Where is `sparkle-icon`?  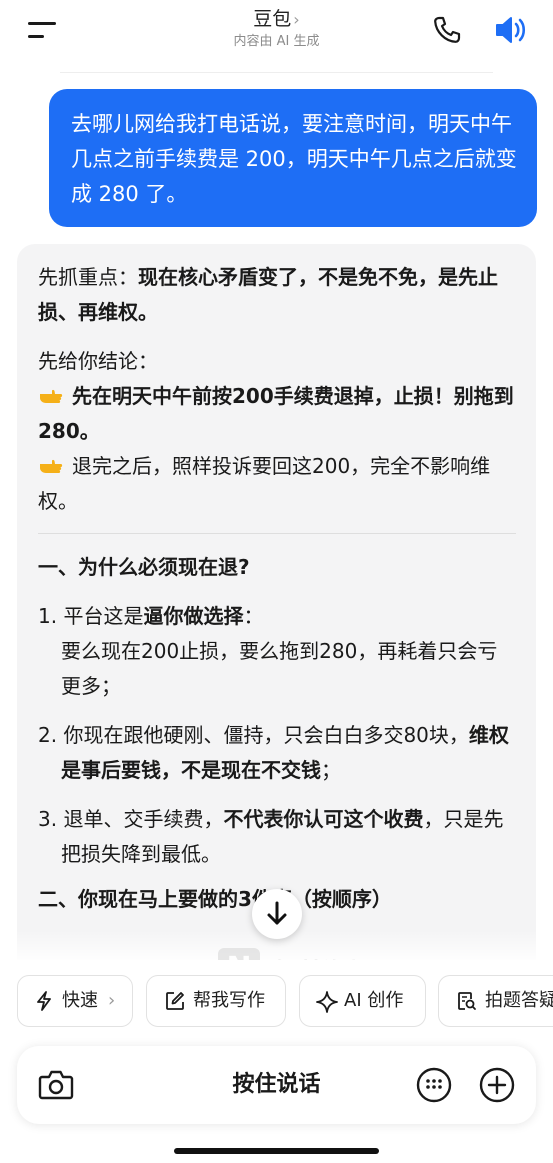
sparkle-icon is located at coordinates (327, 1002).